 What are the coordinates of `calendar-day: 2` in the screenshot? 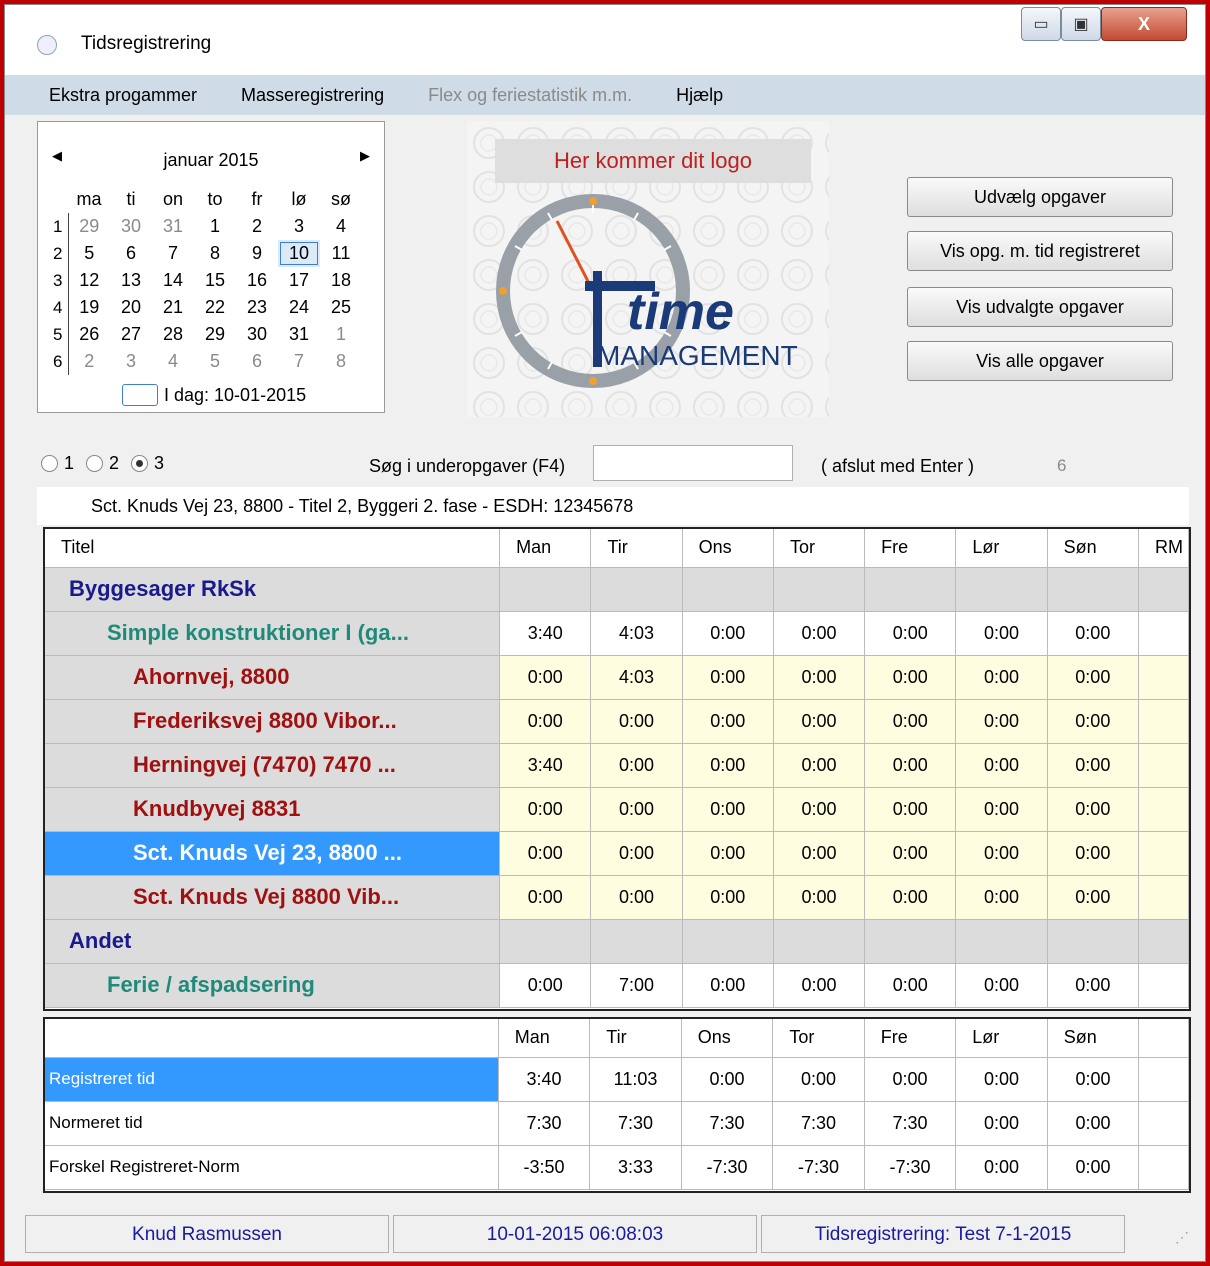 It's located at (257, 226).